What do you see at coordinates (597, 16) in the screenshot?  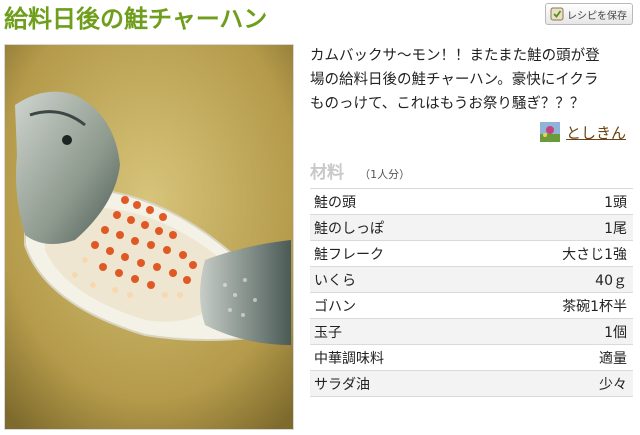 I see `save-recipe-label: レシピを保存` at bounding box center [597, 16].